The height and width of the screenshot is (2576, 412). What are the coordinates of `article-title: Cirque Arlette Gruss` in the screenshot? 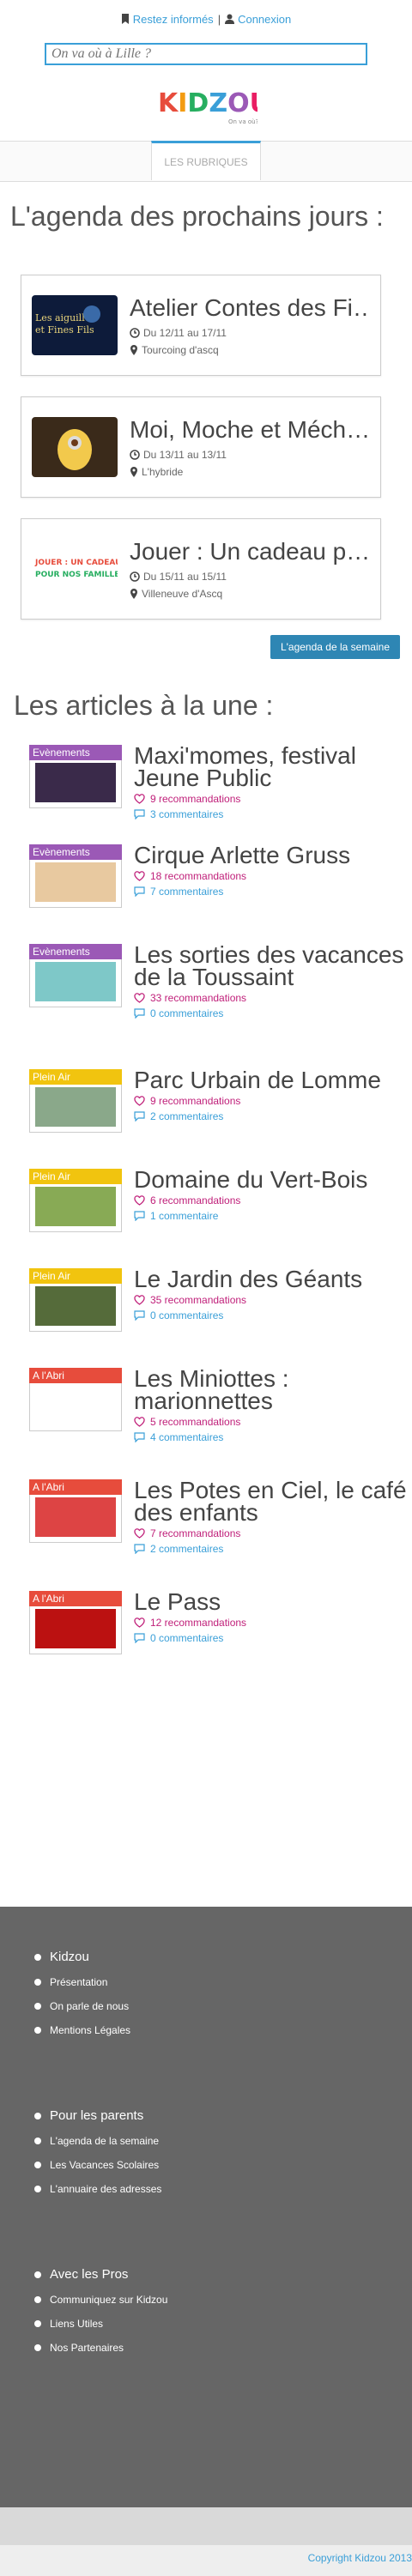 It's located at (271, 856).